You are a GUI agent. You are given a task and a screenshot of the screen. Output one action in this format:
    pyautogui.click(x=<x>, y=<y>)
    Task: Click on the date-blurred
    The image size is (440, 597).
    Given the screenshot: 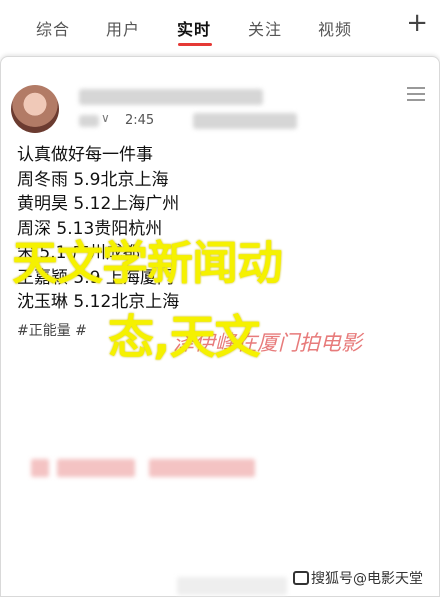 What is the action you would take?
    pyautogui.click(x=89, y=121)
    